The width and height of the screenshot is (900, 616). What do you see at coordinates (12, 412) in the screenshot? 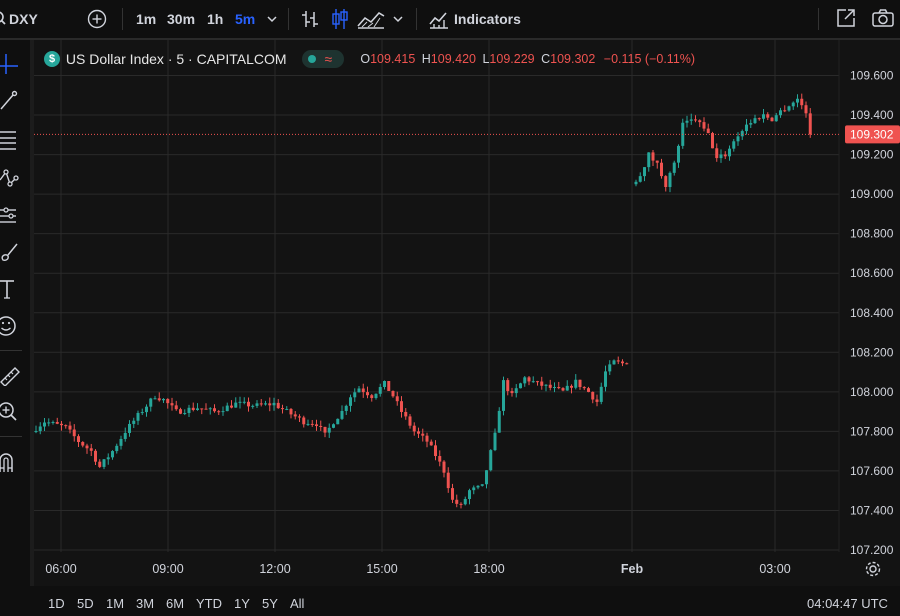
I see `zoom-in-icon` at bounding box center [12, 412].